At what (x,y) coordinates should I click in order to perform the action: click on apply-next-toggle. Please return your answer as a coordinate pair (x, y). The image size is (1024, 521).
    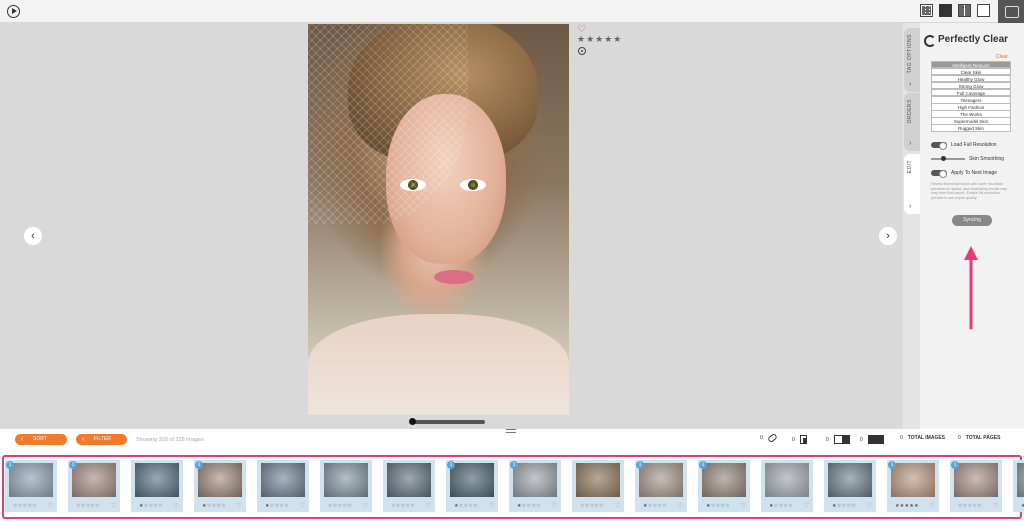
    Looking at the image, I should click on (939, 174).